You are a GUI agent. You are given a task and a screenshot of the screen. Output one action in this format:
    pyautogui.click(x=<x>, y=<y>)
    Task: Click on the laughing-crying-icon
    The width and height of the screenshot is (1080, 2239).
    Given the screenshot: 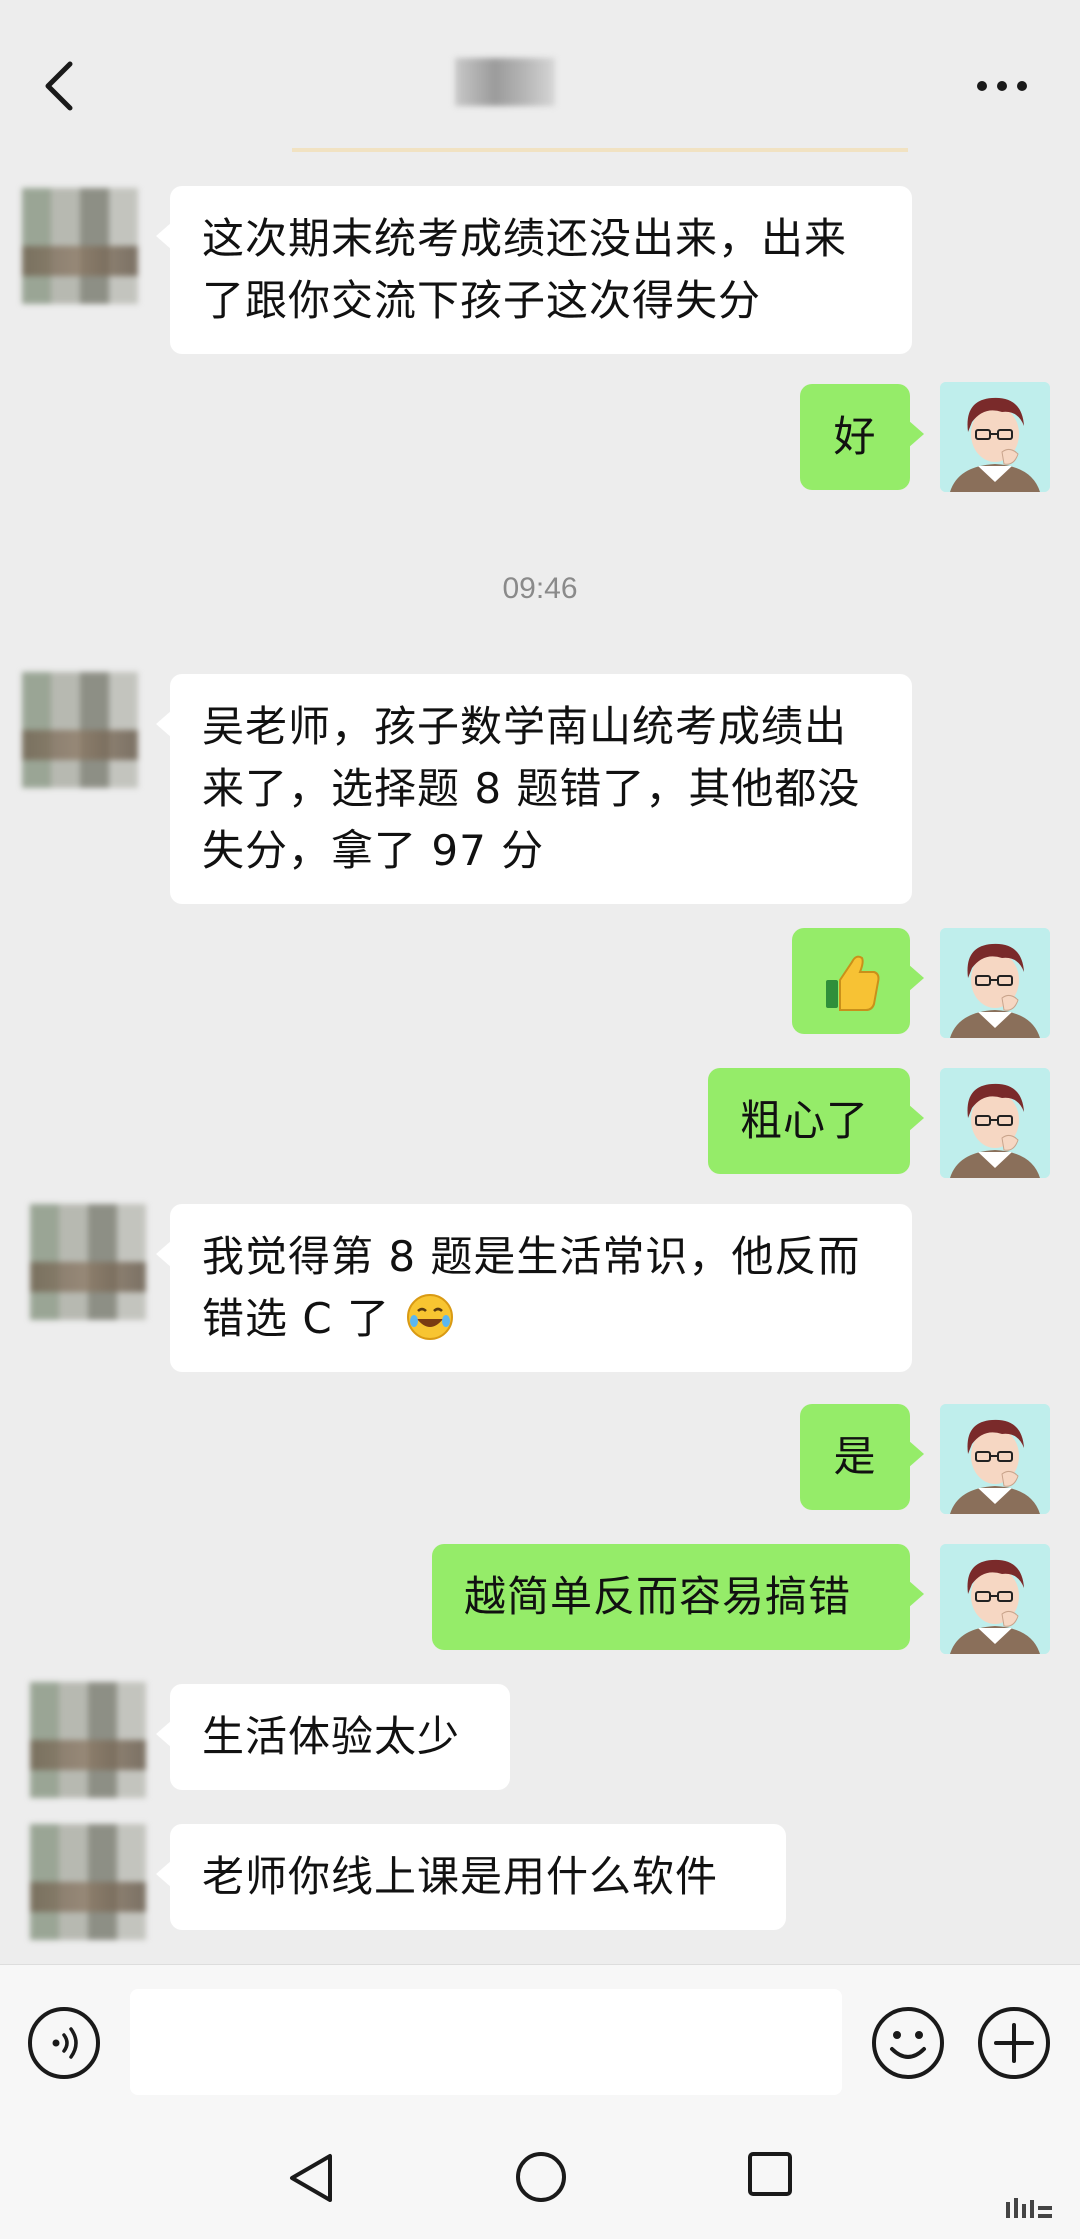 What is the action you would take?
    pyautogui.click(x=430, y=1317)
    